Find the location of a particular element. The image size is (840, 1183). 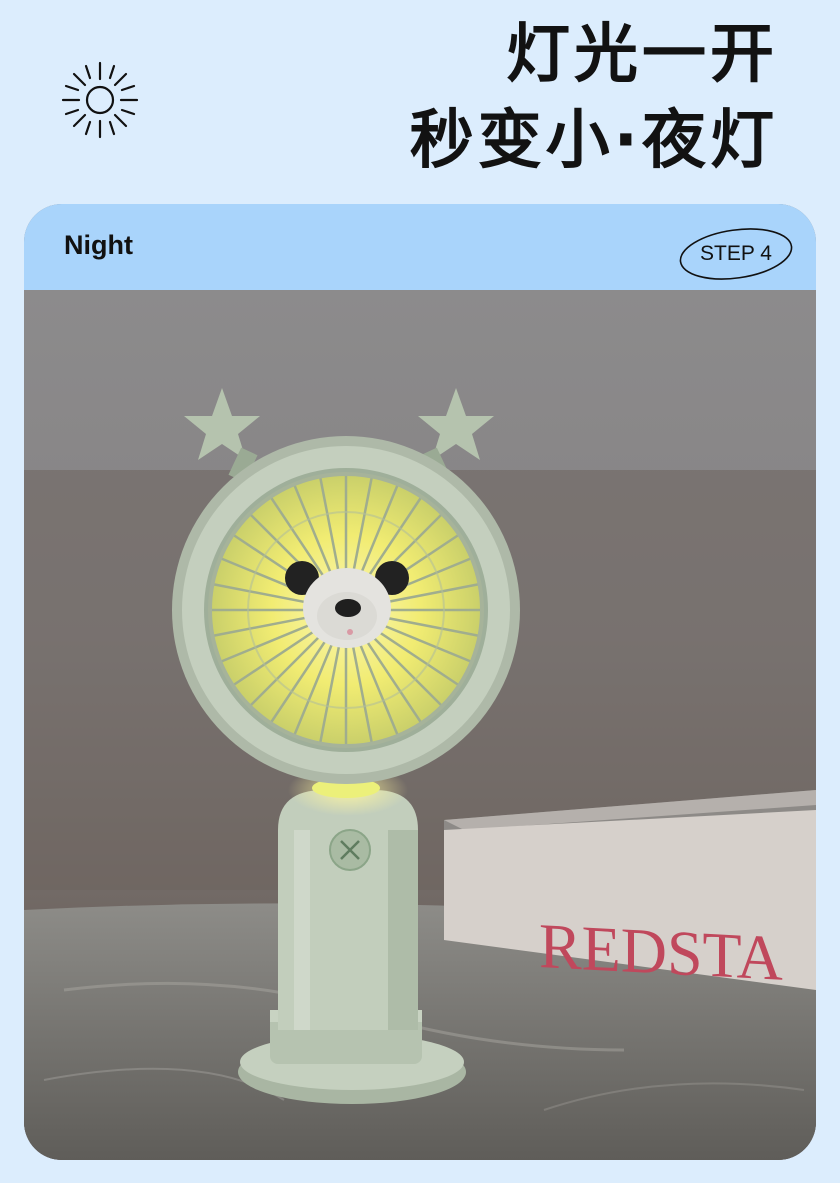

fan-handle is located at coordinates (348, 910).